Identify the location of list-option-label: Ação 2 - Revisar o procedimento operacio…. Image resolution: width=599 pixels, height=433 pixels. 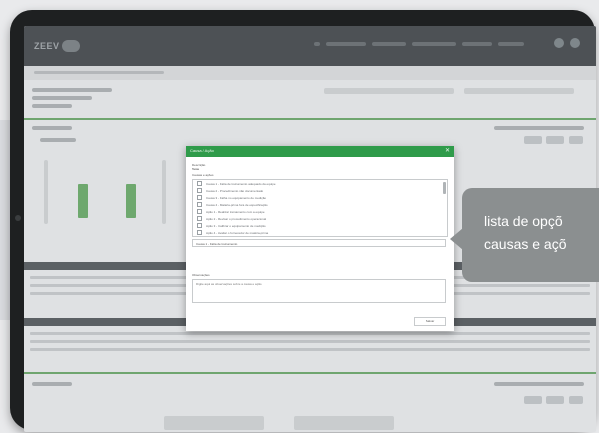
(236, 218).